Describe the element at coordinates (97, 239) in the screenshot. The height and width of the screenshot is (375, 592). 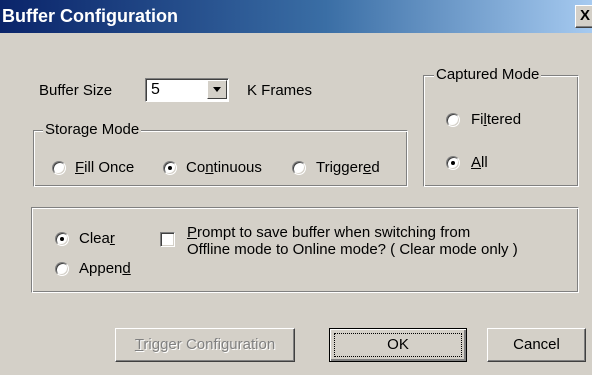
I see `clear-label: Clear` at that location.